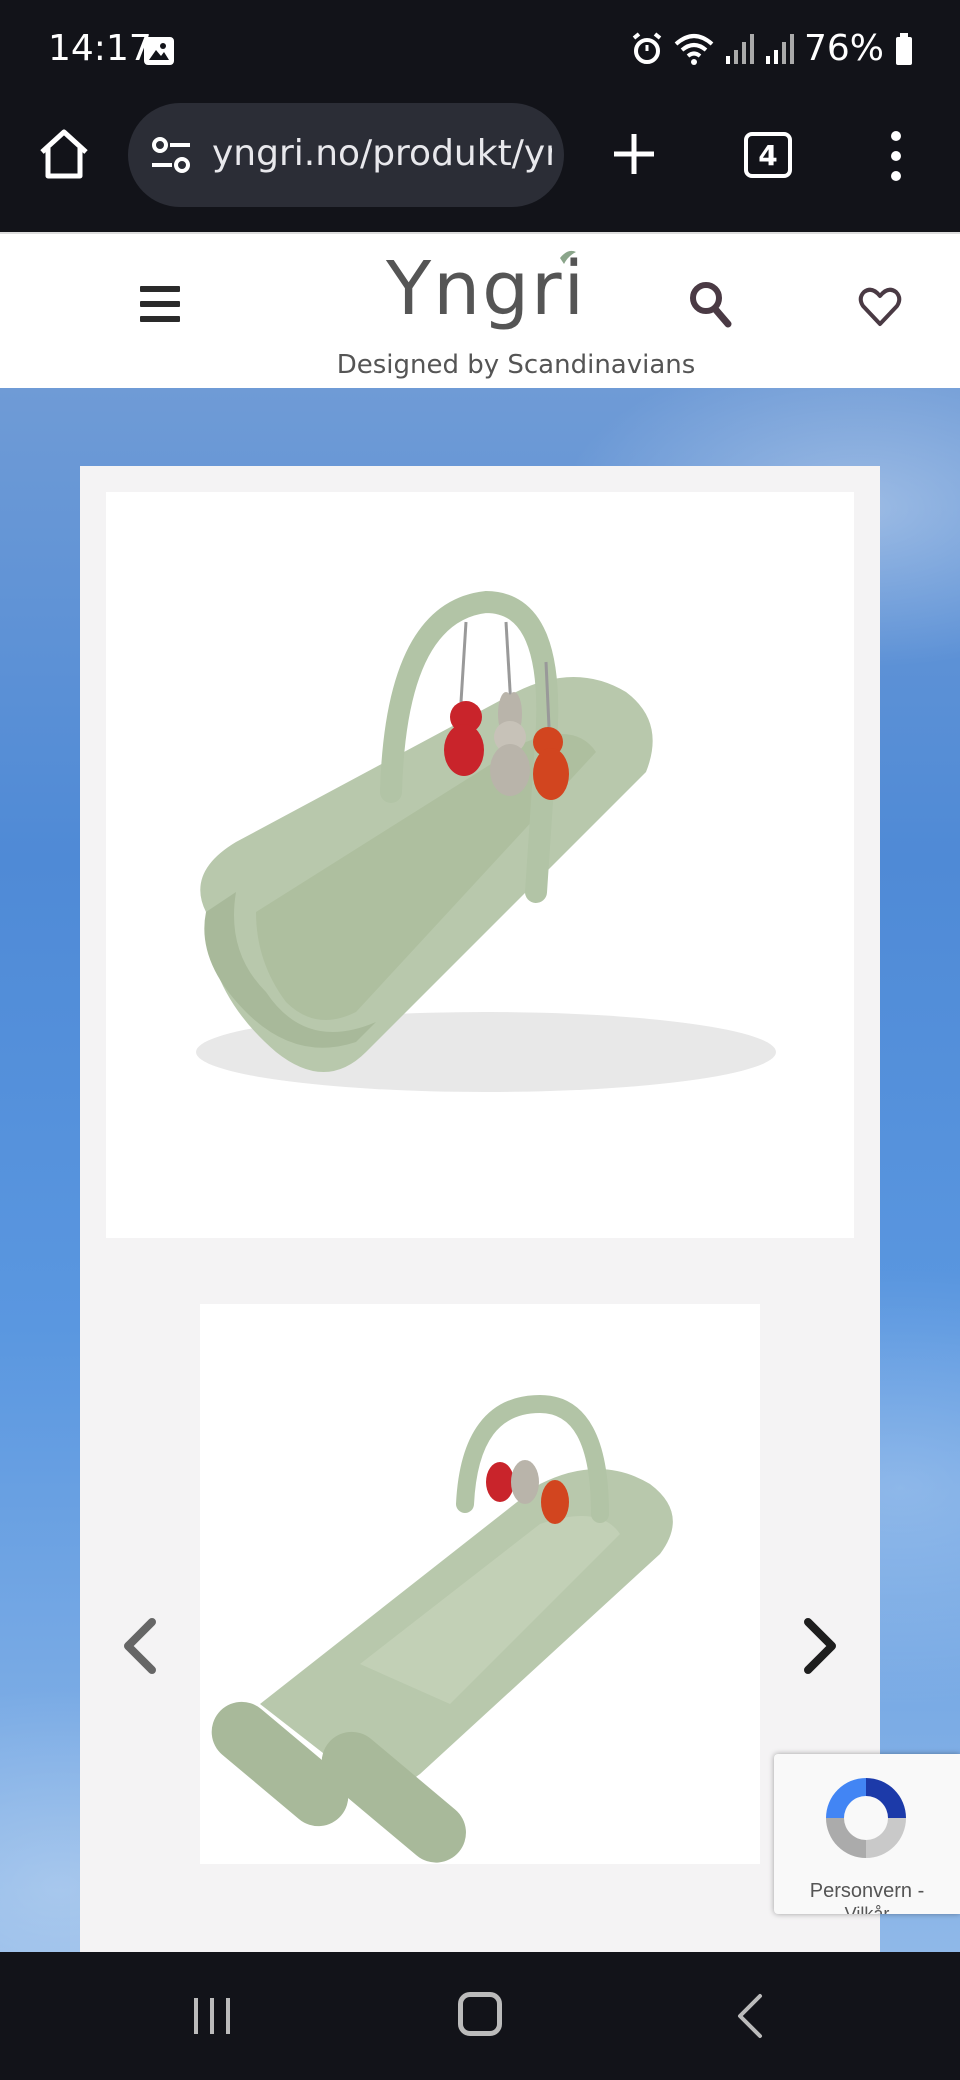  I want to click on recent-apps-icon, so click(212, 2016).